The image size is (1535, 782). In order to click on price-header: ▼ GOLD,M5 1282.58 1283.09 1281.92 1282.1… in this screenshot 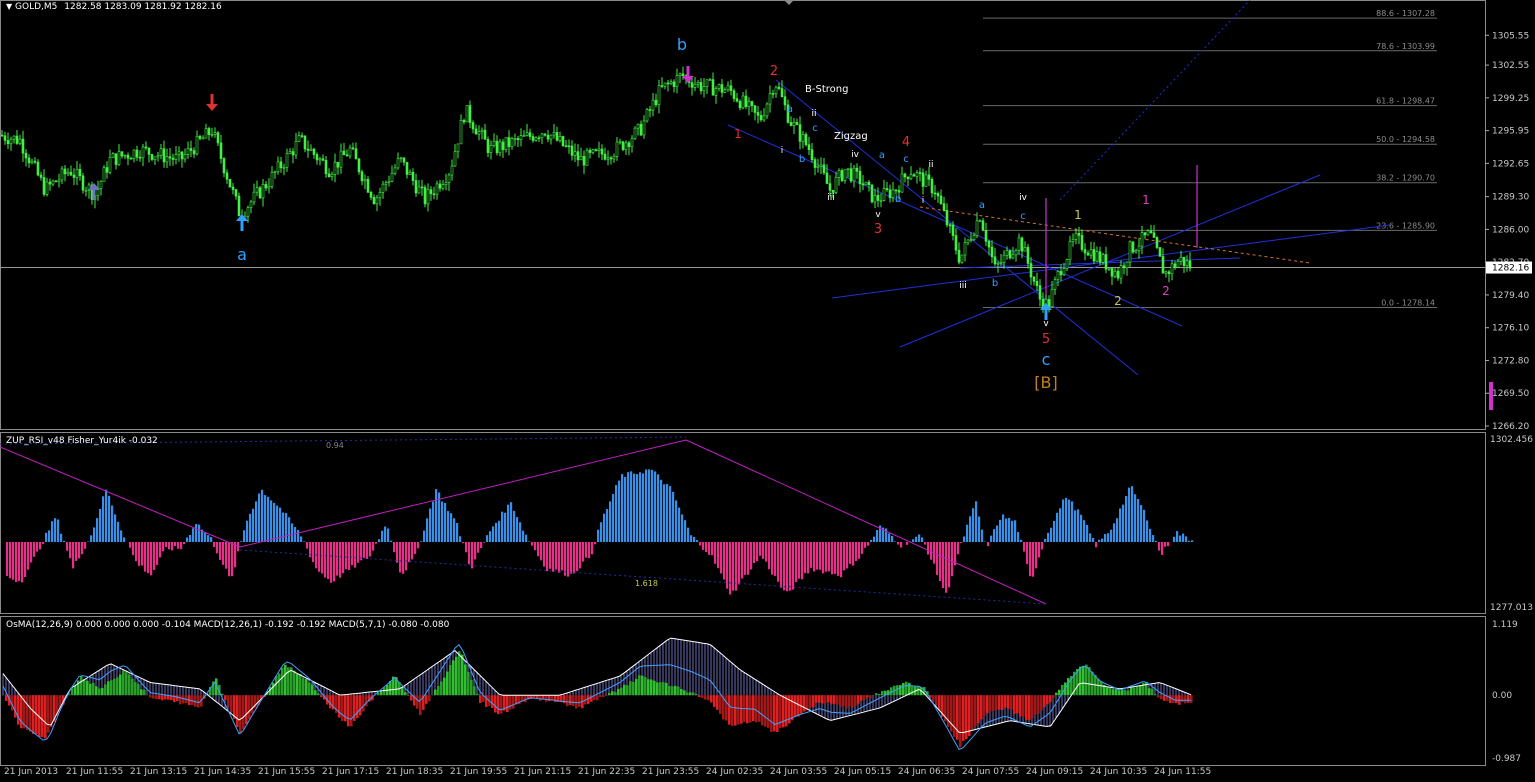, I will do `click(114, 7)`.